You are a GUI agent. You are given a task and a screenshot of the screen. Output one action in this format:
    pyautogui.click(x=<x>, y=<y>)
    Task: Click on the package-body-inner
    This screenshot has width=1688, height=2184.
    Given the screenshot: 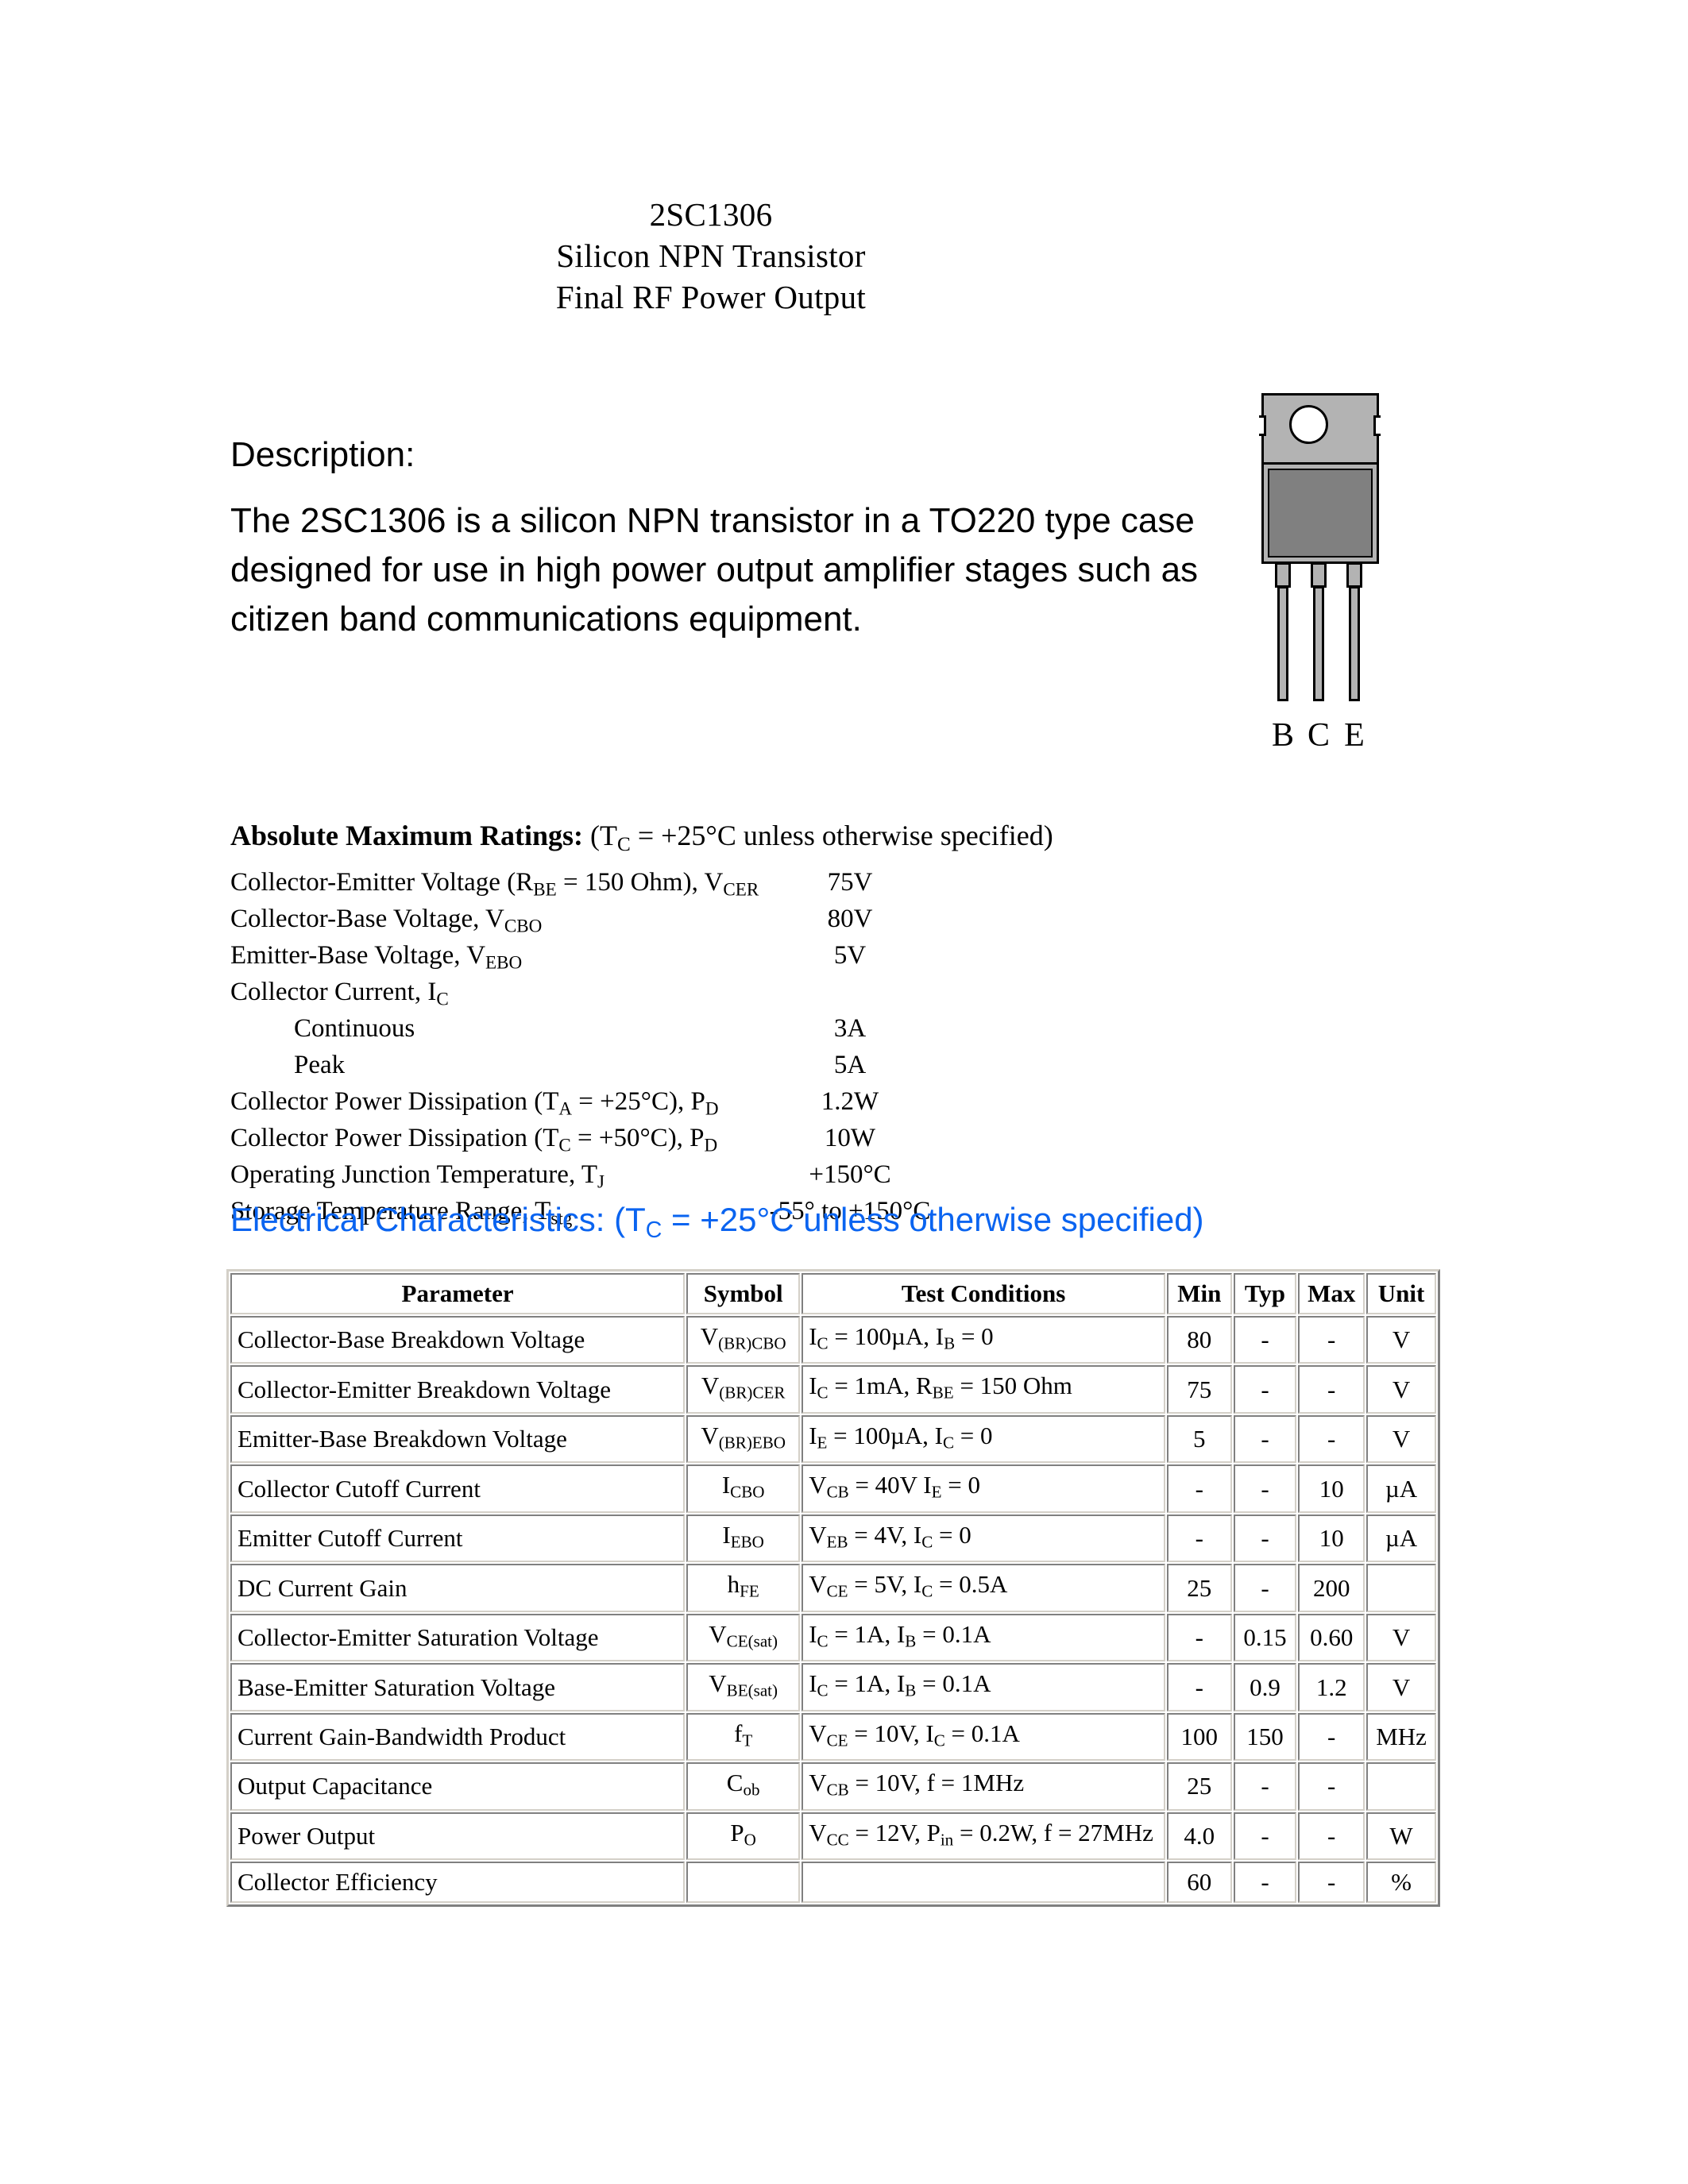 What is the action you would take?
    pyautogui.click(x=1321, y=513)
    